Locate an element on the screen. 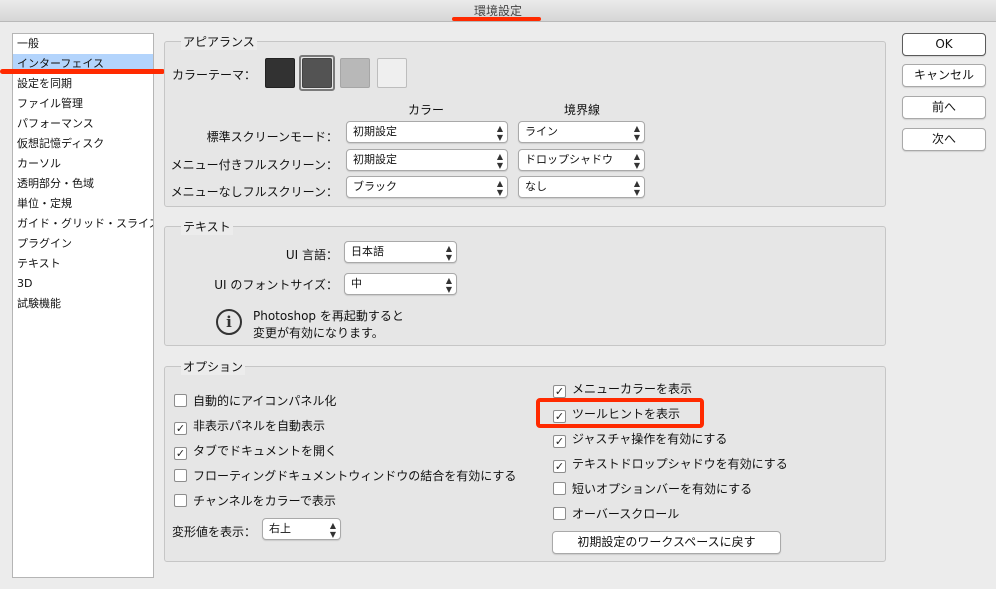  sidebar-item-guides-grid-slices: ガイド・グリッド・スライス is located at coordinates (83, 224).